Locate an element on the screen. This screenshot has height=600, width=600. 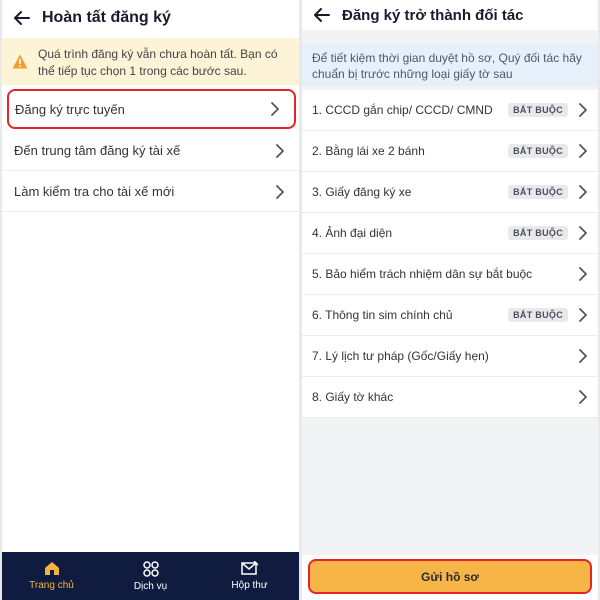
document-item: 8. Giấy tờ khác is located at coordinates (450, 397).